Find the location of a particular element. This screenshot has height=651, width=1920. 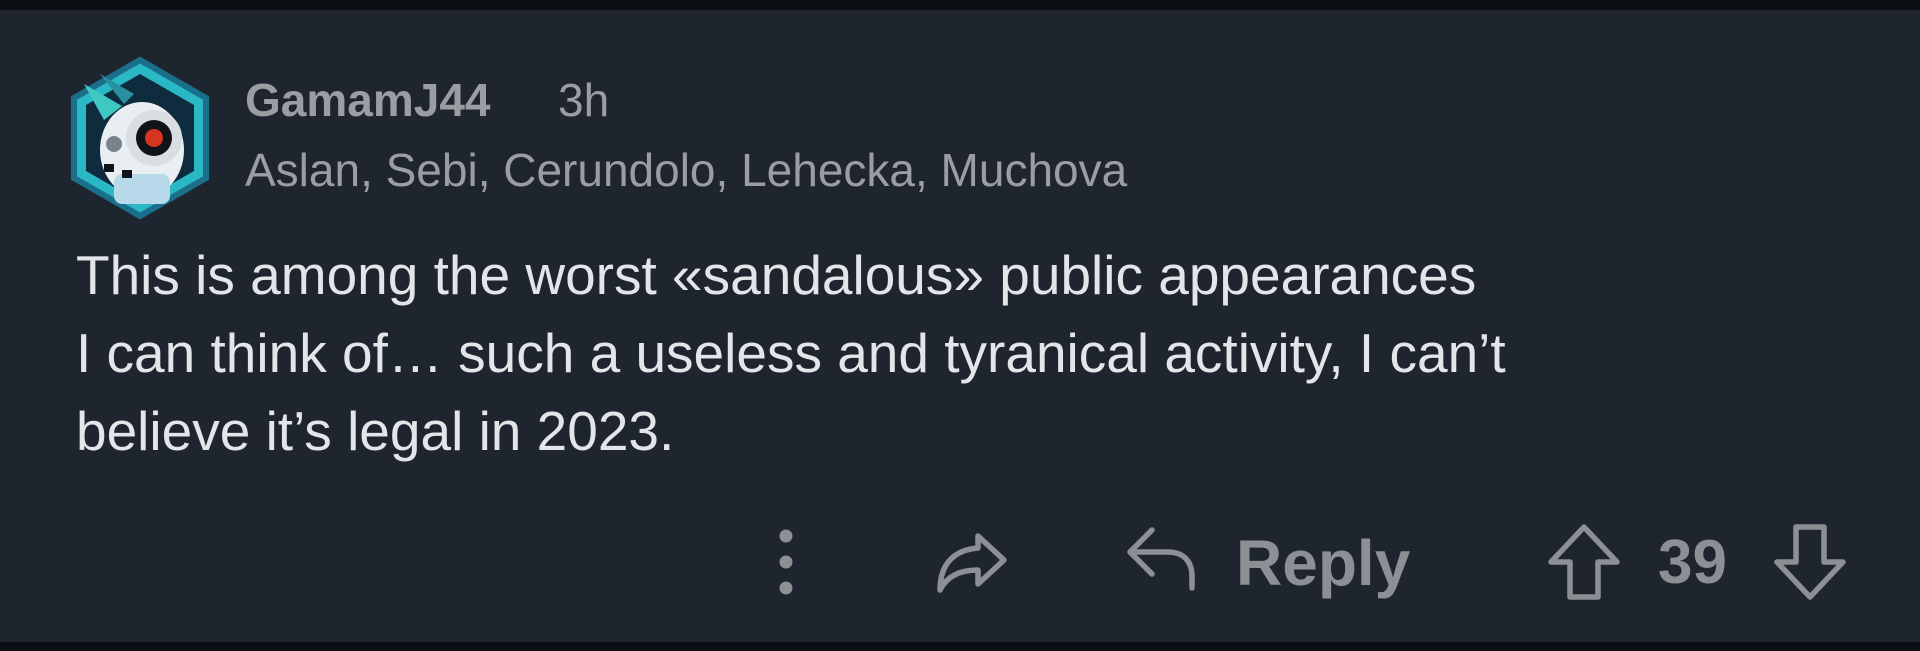

upvote-arrow-icon is located at coordinates (1584, 562).